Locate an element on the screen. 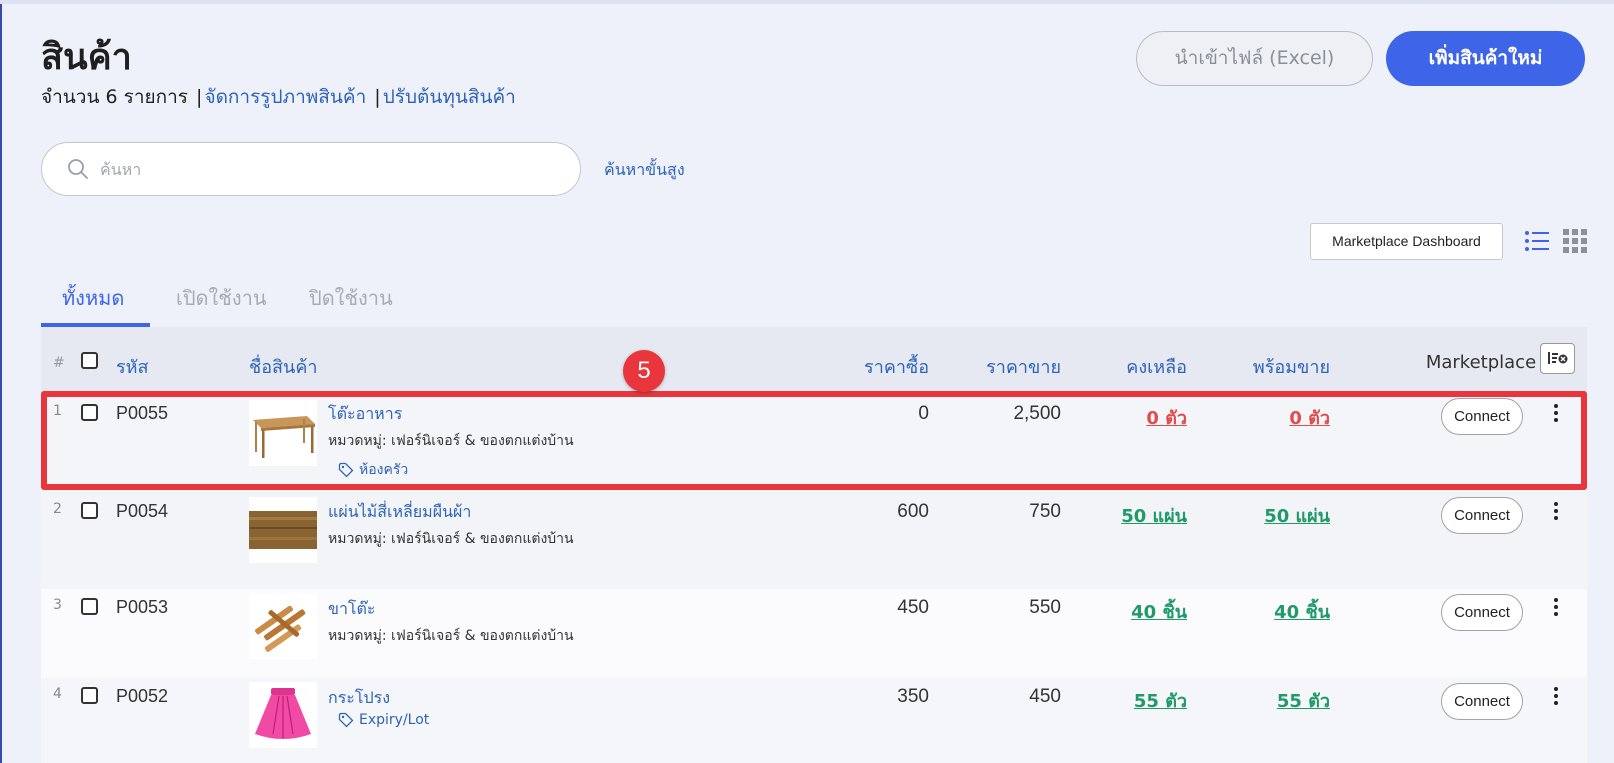 This screenshot has width=1614, height=763. page-title: สินค้า is located at coordinates (86, 57).